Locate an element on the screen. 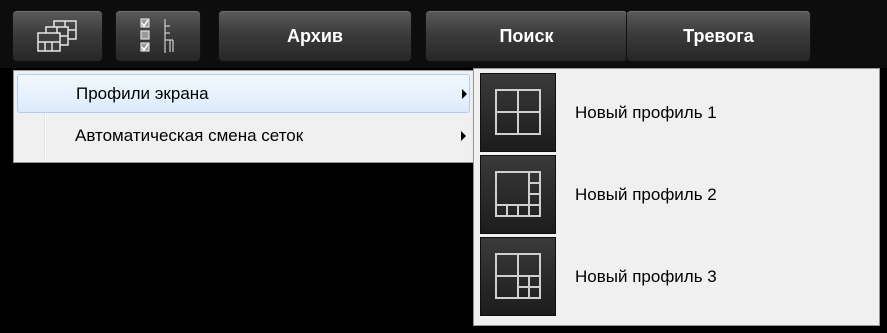 The height and width of the screenshot is (333, 887). screen-layouts-icon is located at coordinates (58, 36).